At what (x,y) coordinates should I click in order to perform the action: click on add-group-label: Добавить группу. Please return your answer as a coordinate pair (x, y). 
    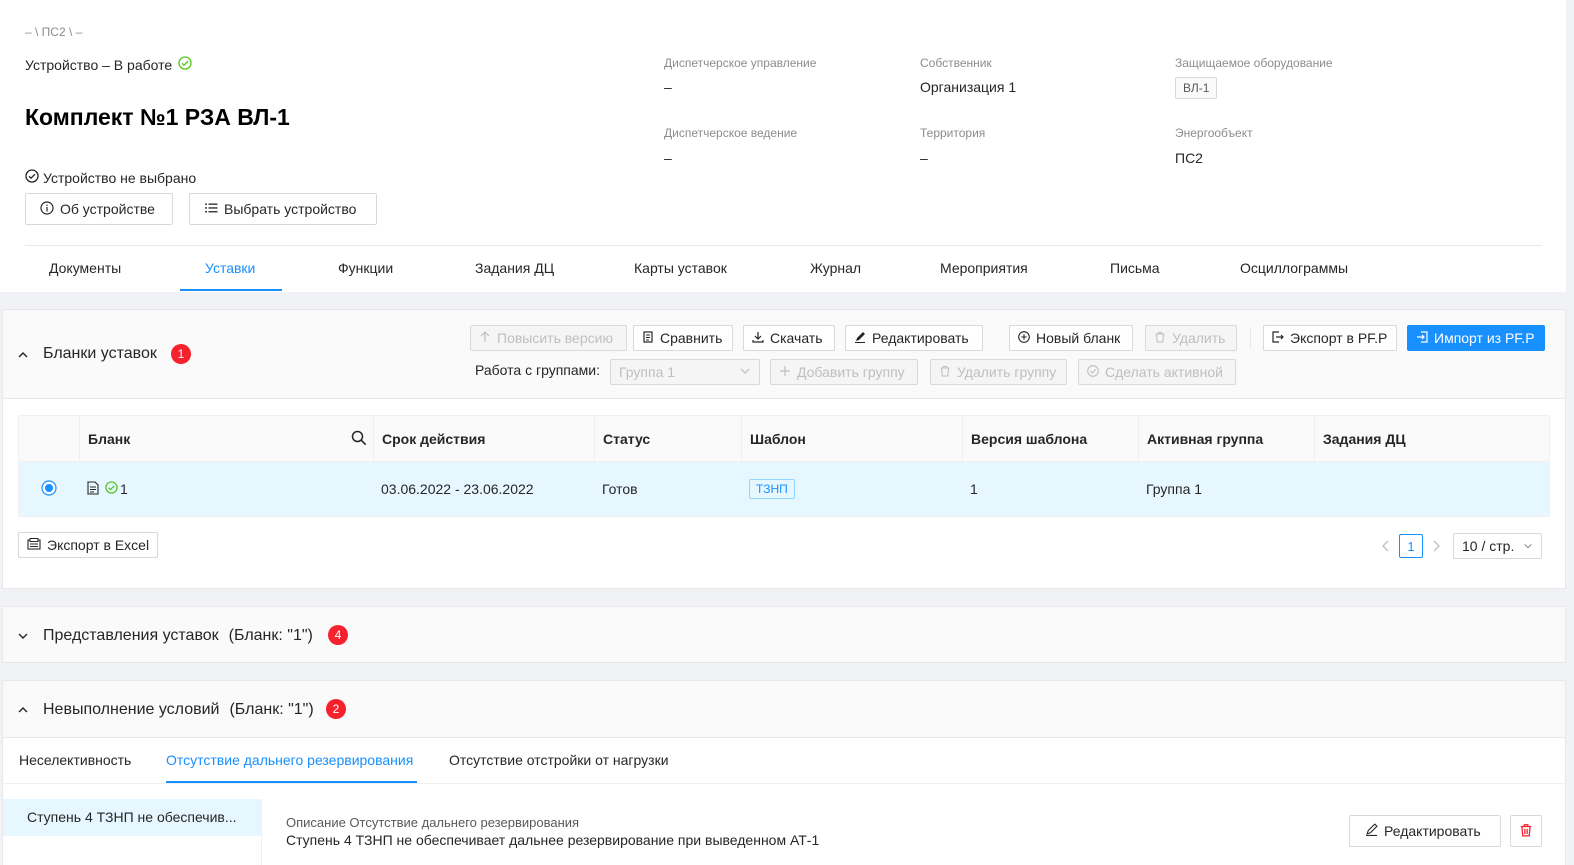
    Looking at the image, I should click on (851, 372).